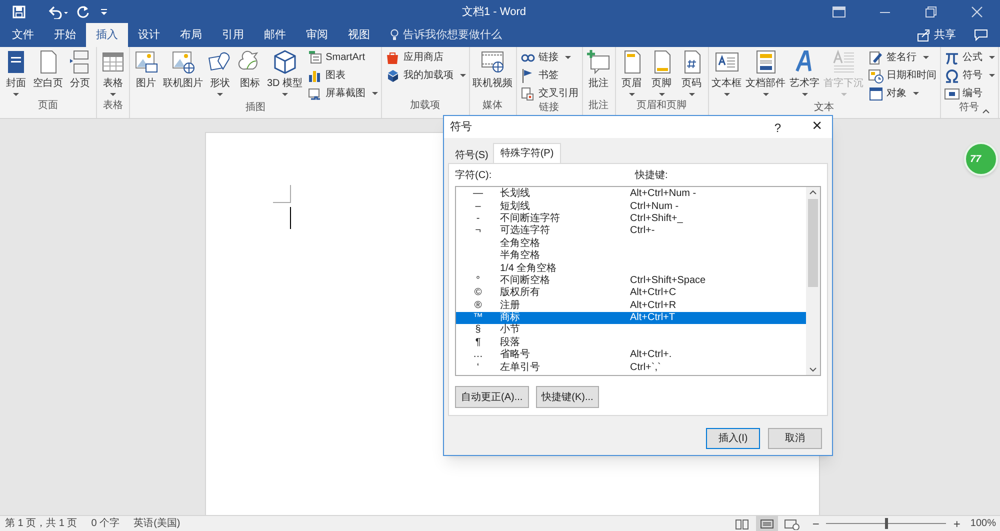 This screenshot has height=531, width=1000. I want to click on ribbon-button: 文本框, so click(727, 73).